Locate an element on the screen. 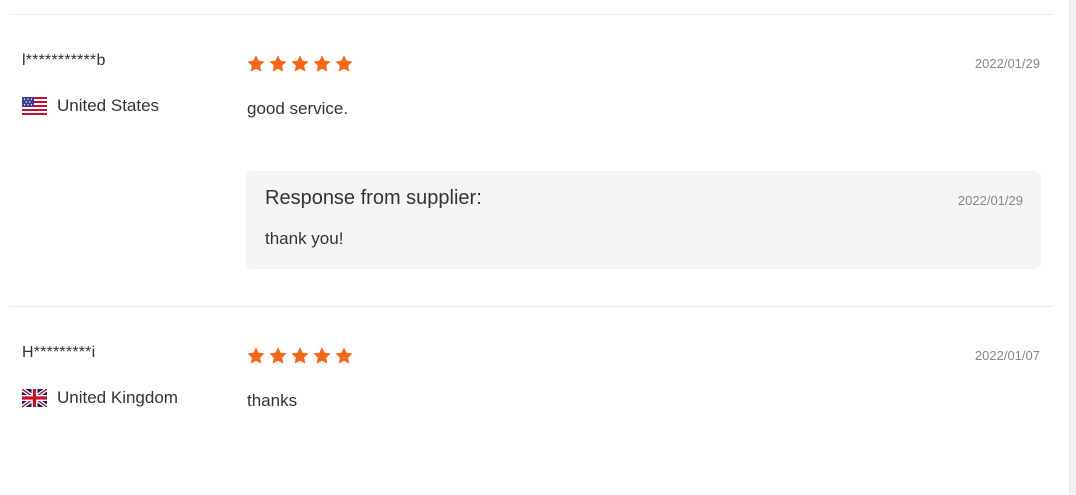 This screenshot has height=495, width=1076. review-date: 2022/01/29 is located at coordinates (1007, 63).